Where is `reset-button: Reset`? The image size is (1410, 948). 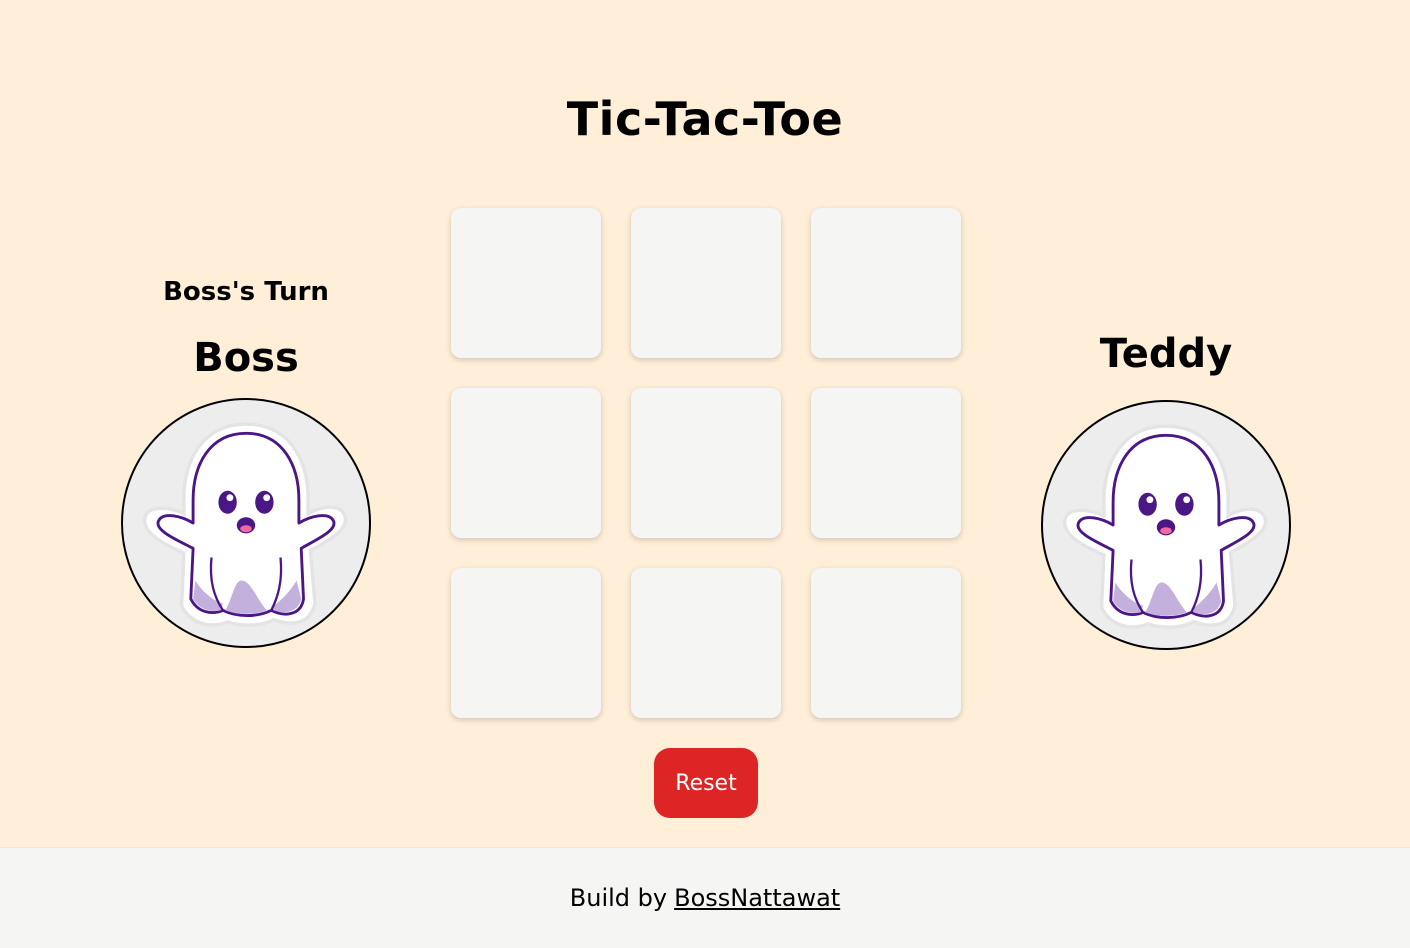
reset-button: Reset is located at coordinates (706, 783).